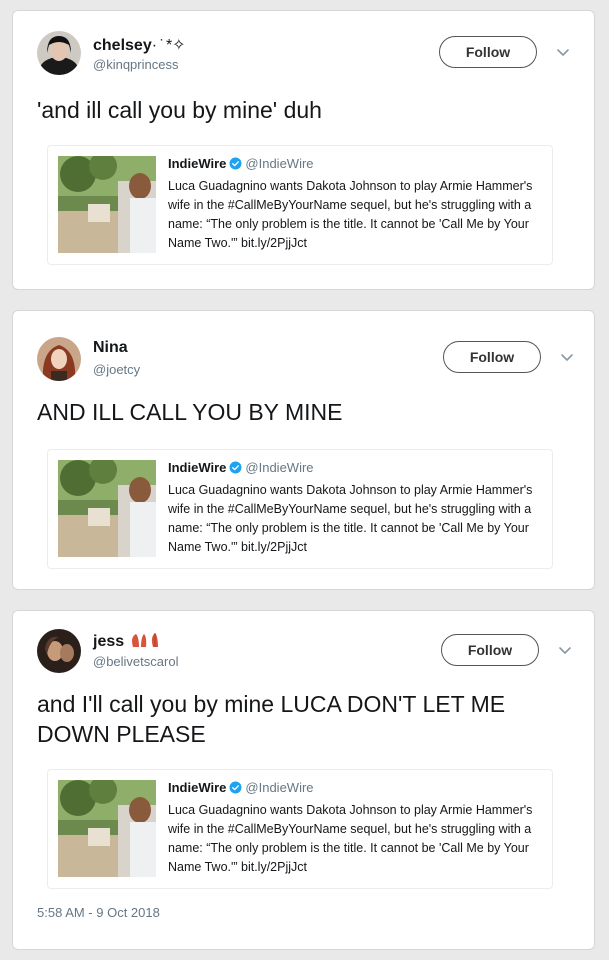  I want to click on user-handle: @belivetscarol, so click(135, 661).